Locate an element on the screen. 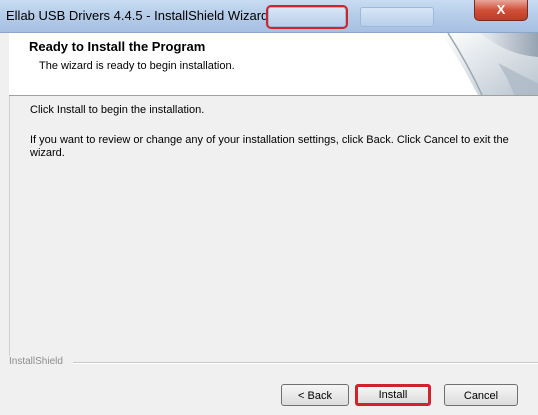 This screenshot has height=415, width=538. installshield-brand-row: InstallShield is located at coordinates (273, 363).